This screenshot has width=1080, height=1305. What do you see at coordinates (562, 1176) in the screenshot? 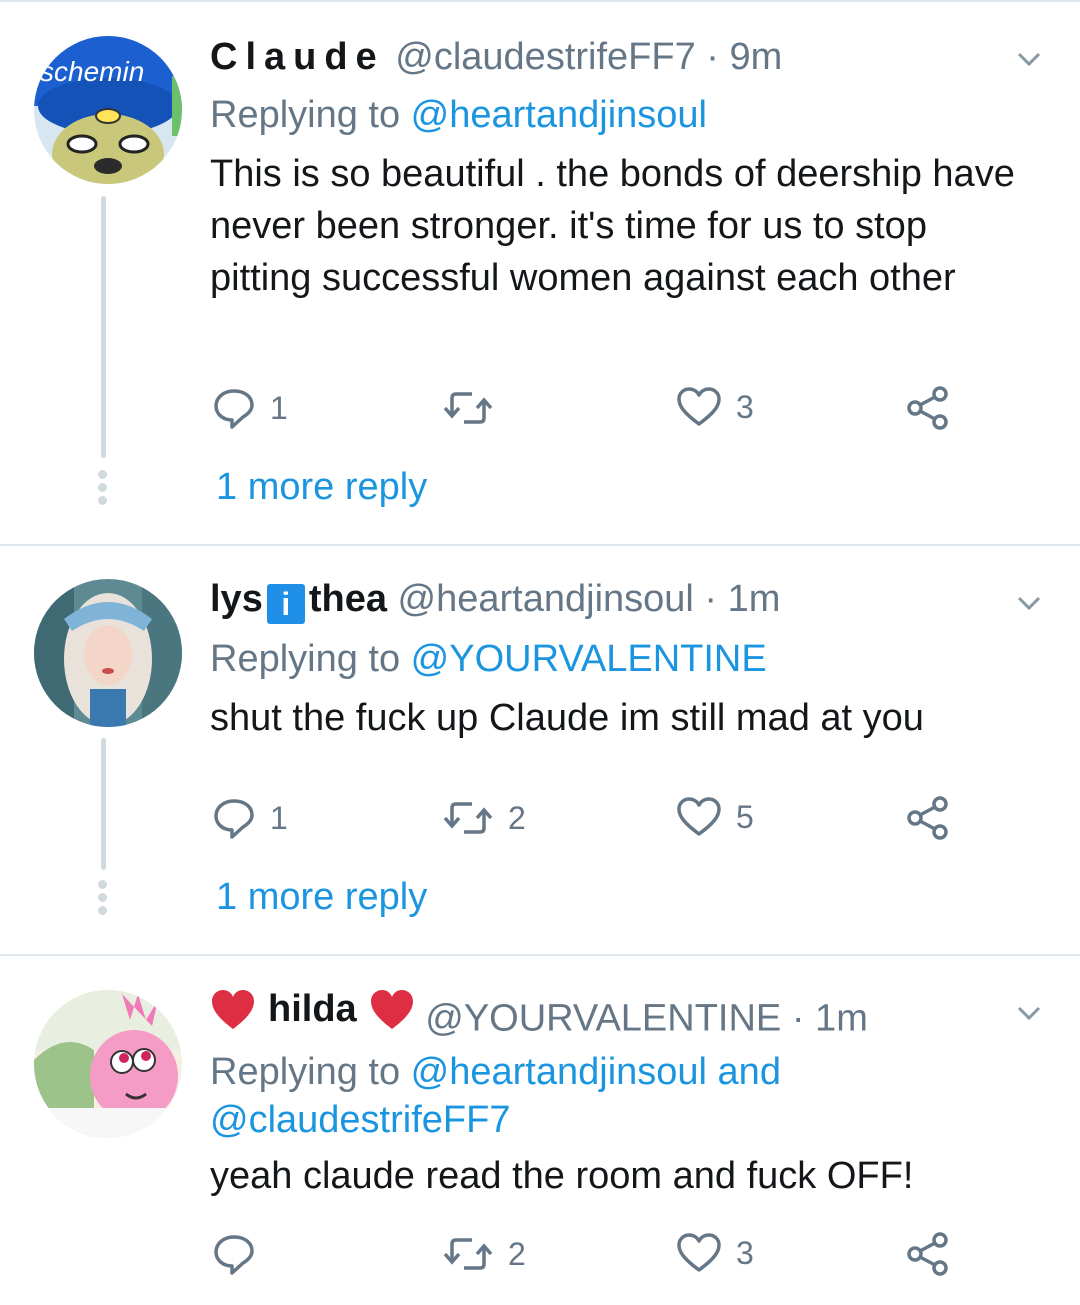
I see `tweet-text: yeah claude read the room and fuck OFF!` at bounding box center [562, 1176].